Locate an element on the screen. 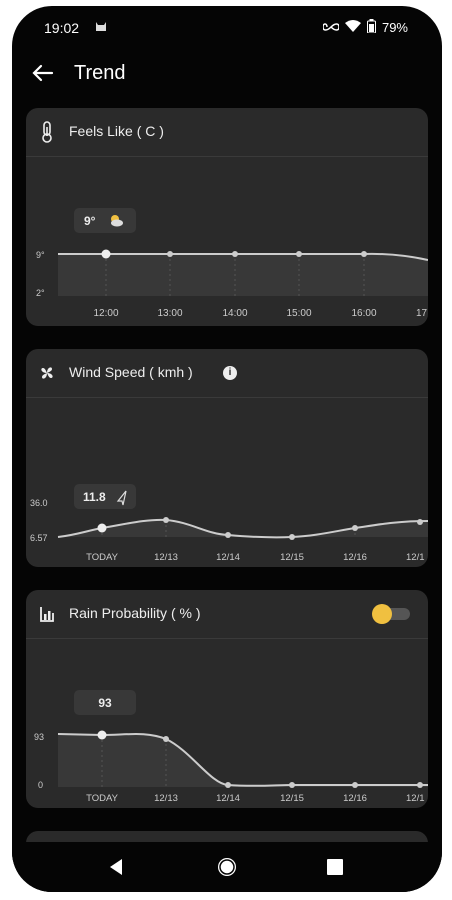  card-header: Rain Probability ( % ) is located at coordinates (227, 614).